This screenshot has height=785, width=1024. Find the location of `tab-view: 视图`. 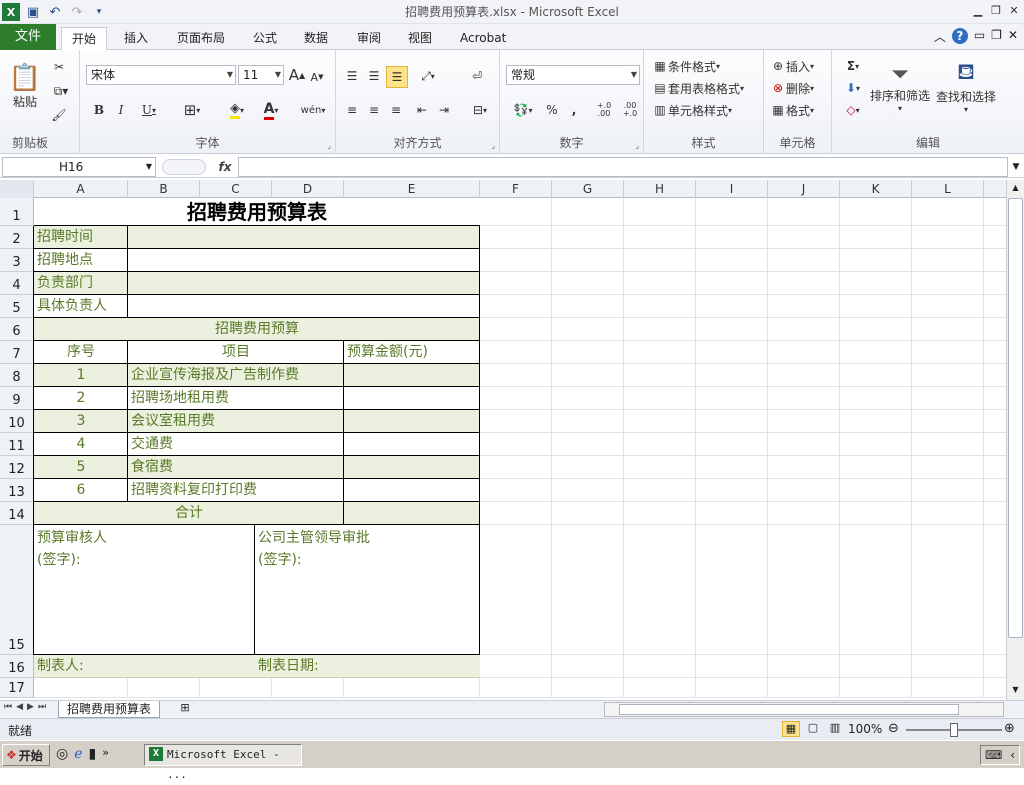

tab-view: 视图 is located at coordinates (420, 38).